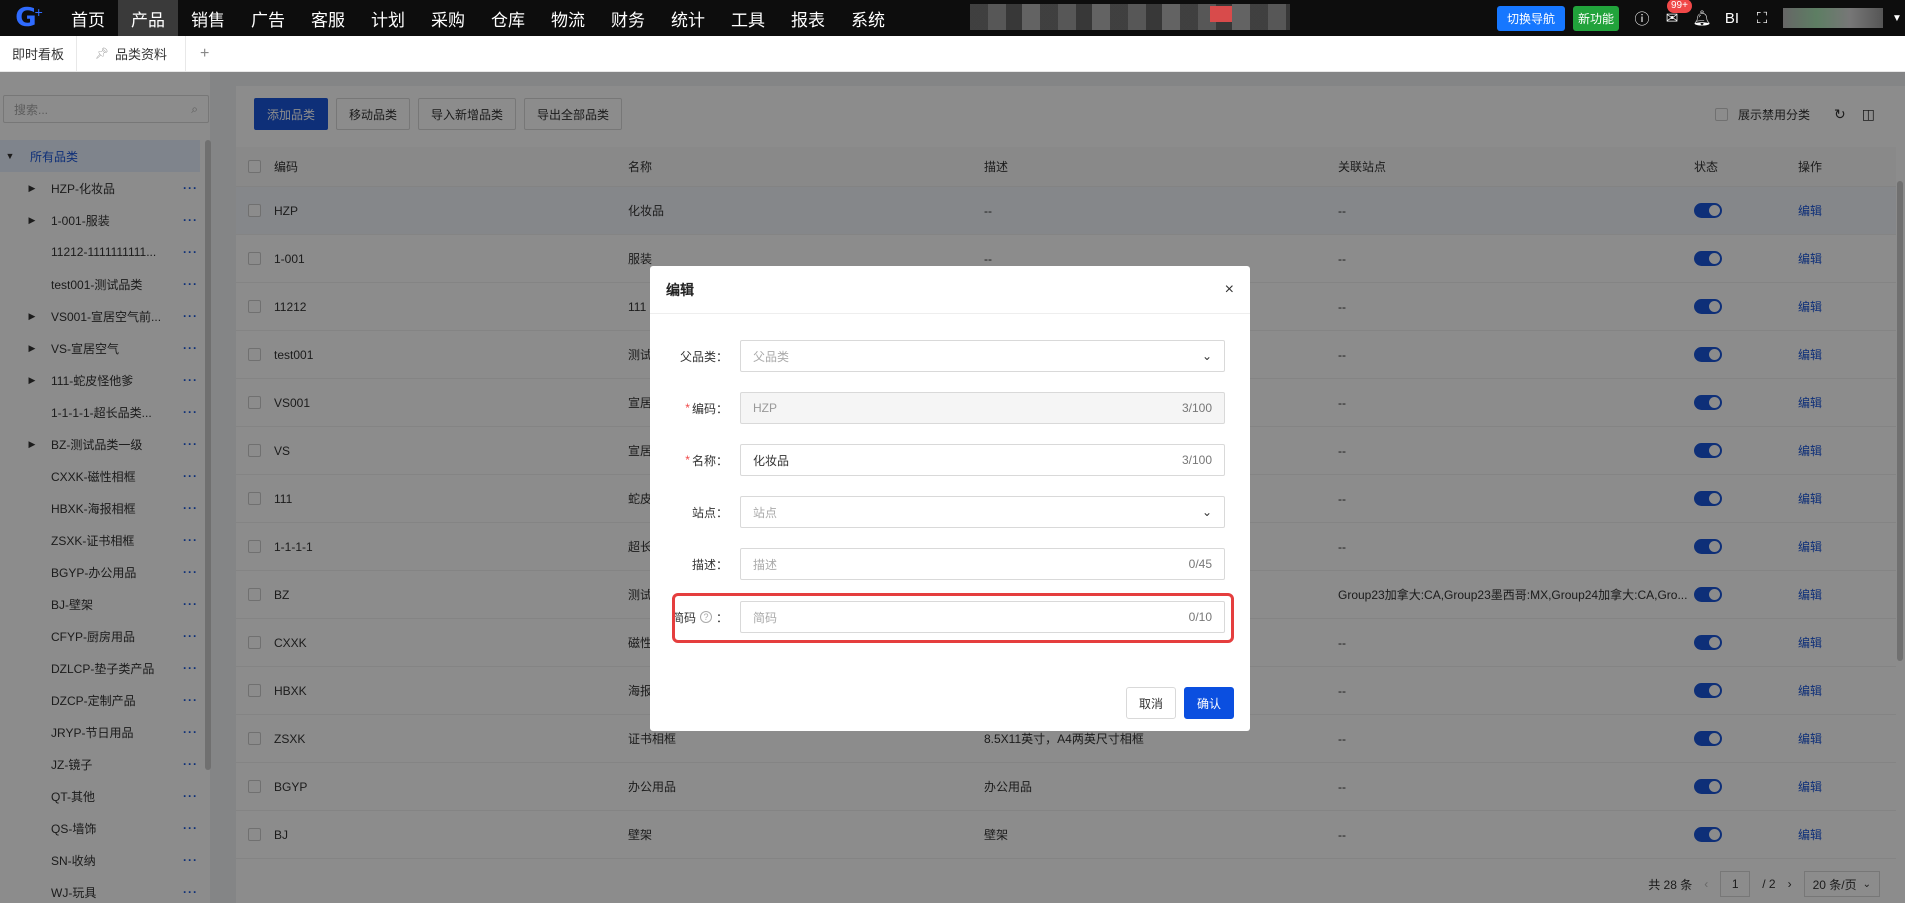  Describe the element at coordinates (680, 289) in the screenshot. I see `dialog-title: 编辑` at that location.